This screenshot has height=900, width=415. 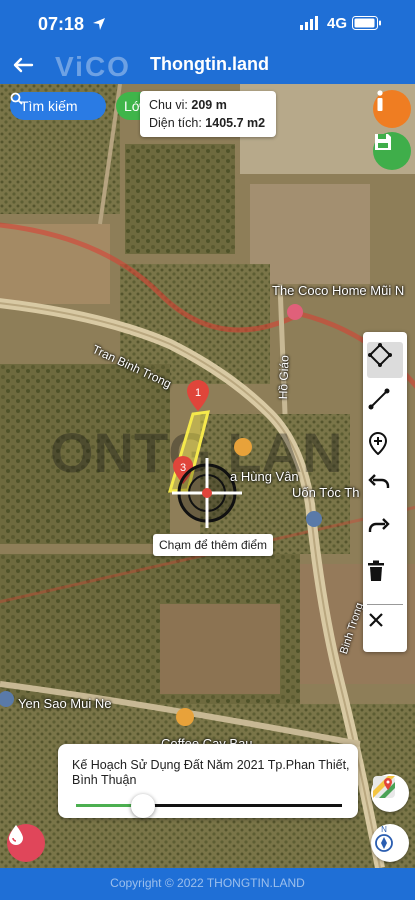 I want to click on place-label: Yen Sao Mui Ne, so click(x=65, y=703).